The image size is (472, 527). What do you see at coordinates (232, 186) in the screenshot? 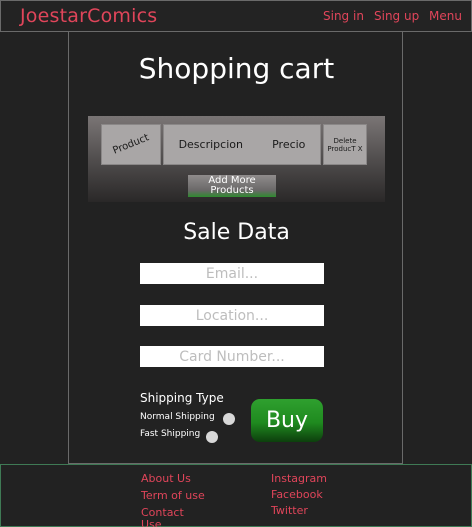
I see `add-more-products-button: Add More Products` at bounding box center [232, 186].